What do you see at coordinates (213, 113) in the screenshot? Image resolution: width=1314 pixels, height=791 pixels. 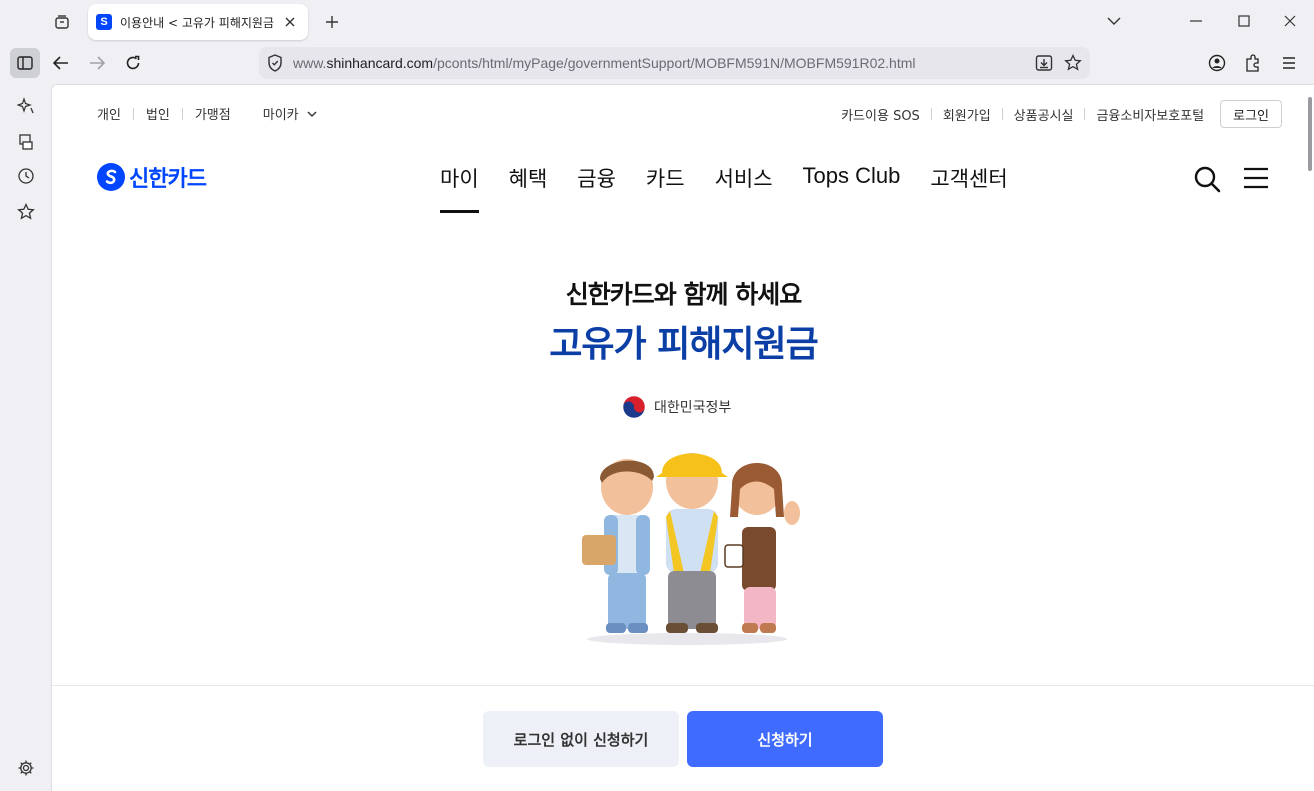 I see `nav-merchant: 가맹점` at bounding box center [213, 113].